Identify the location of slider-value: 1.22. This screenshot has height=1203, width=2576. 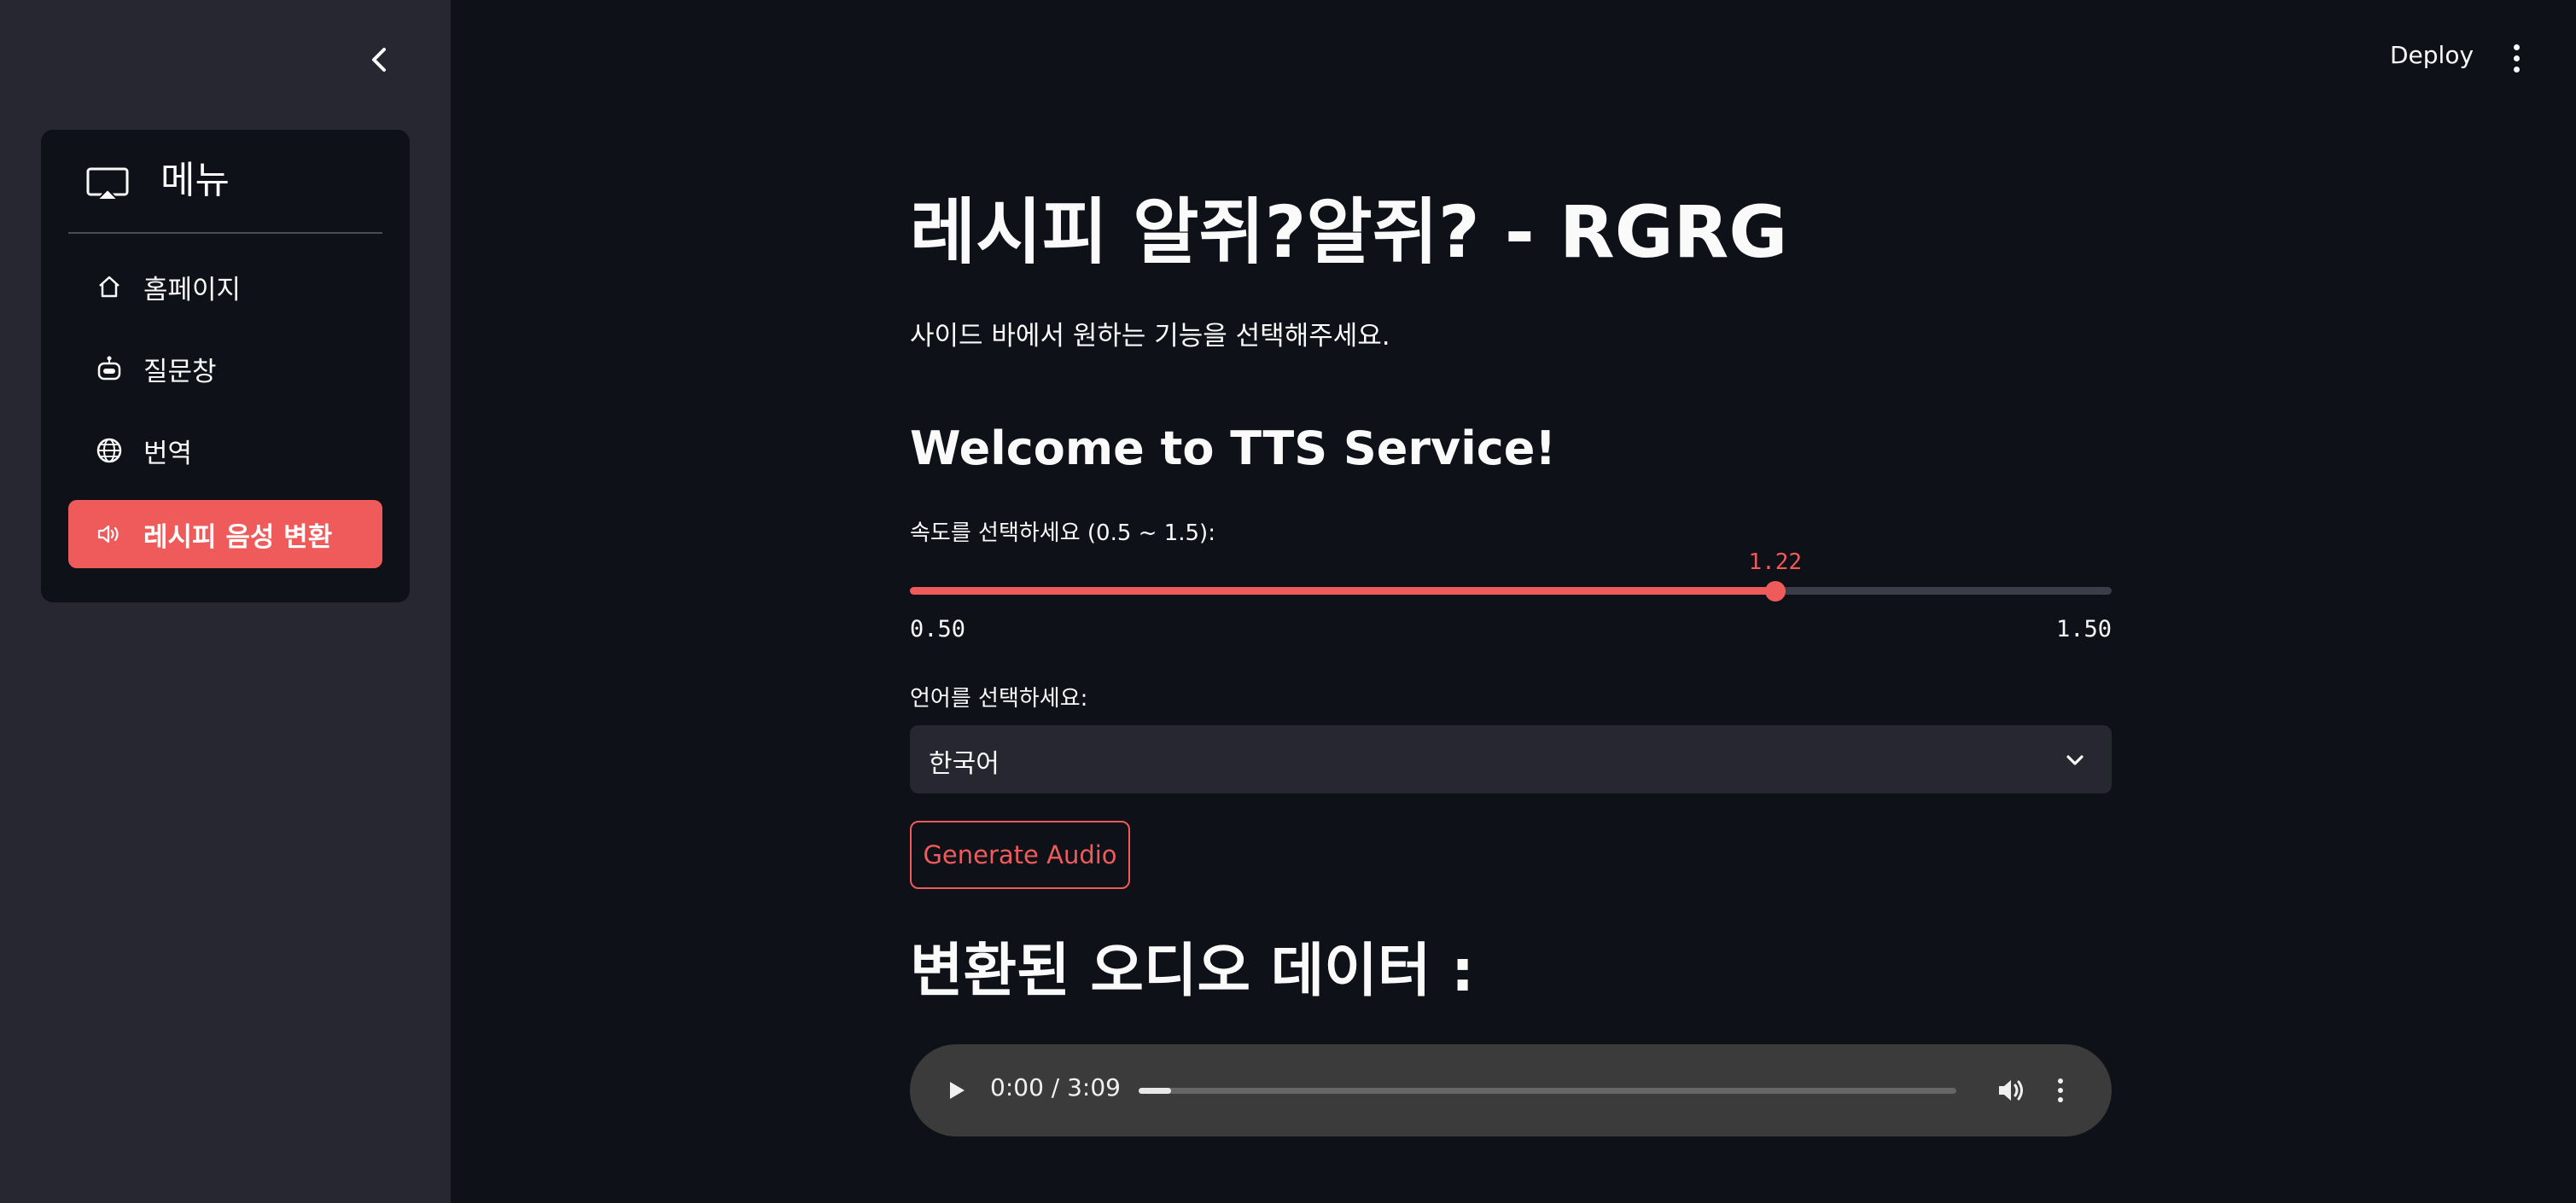
(1775, 562).